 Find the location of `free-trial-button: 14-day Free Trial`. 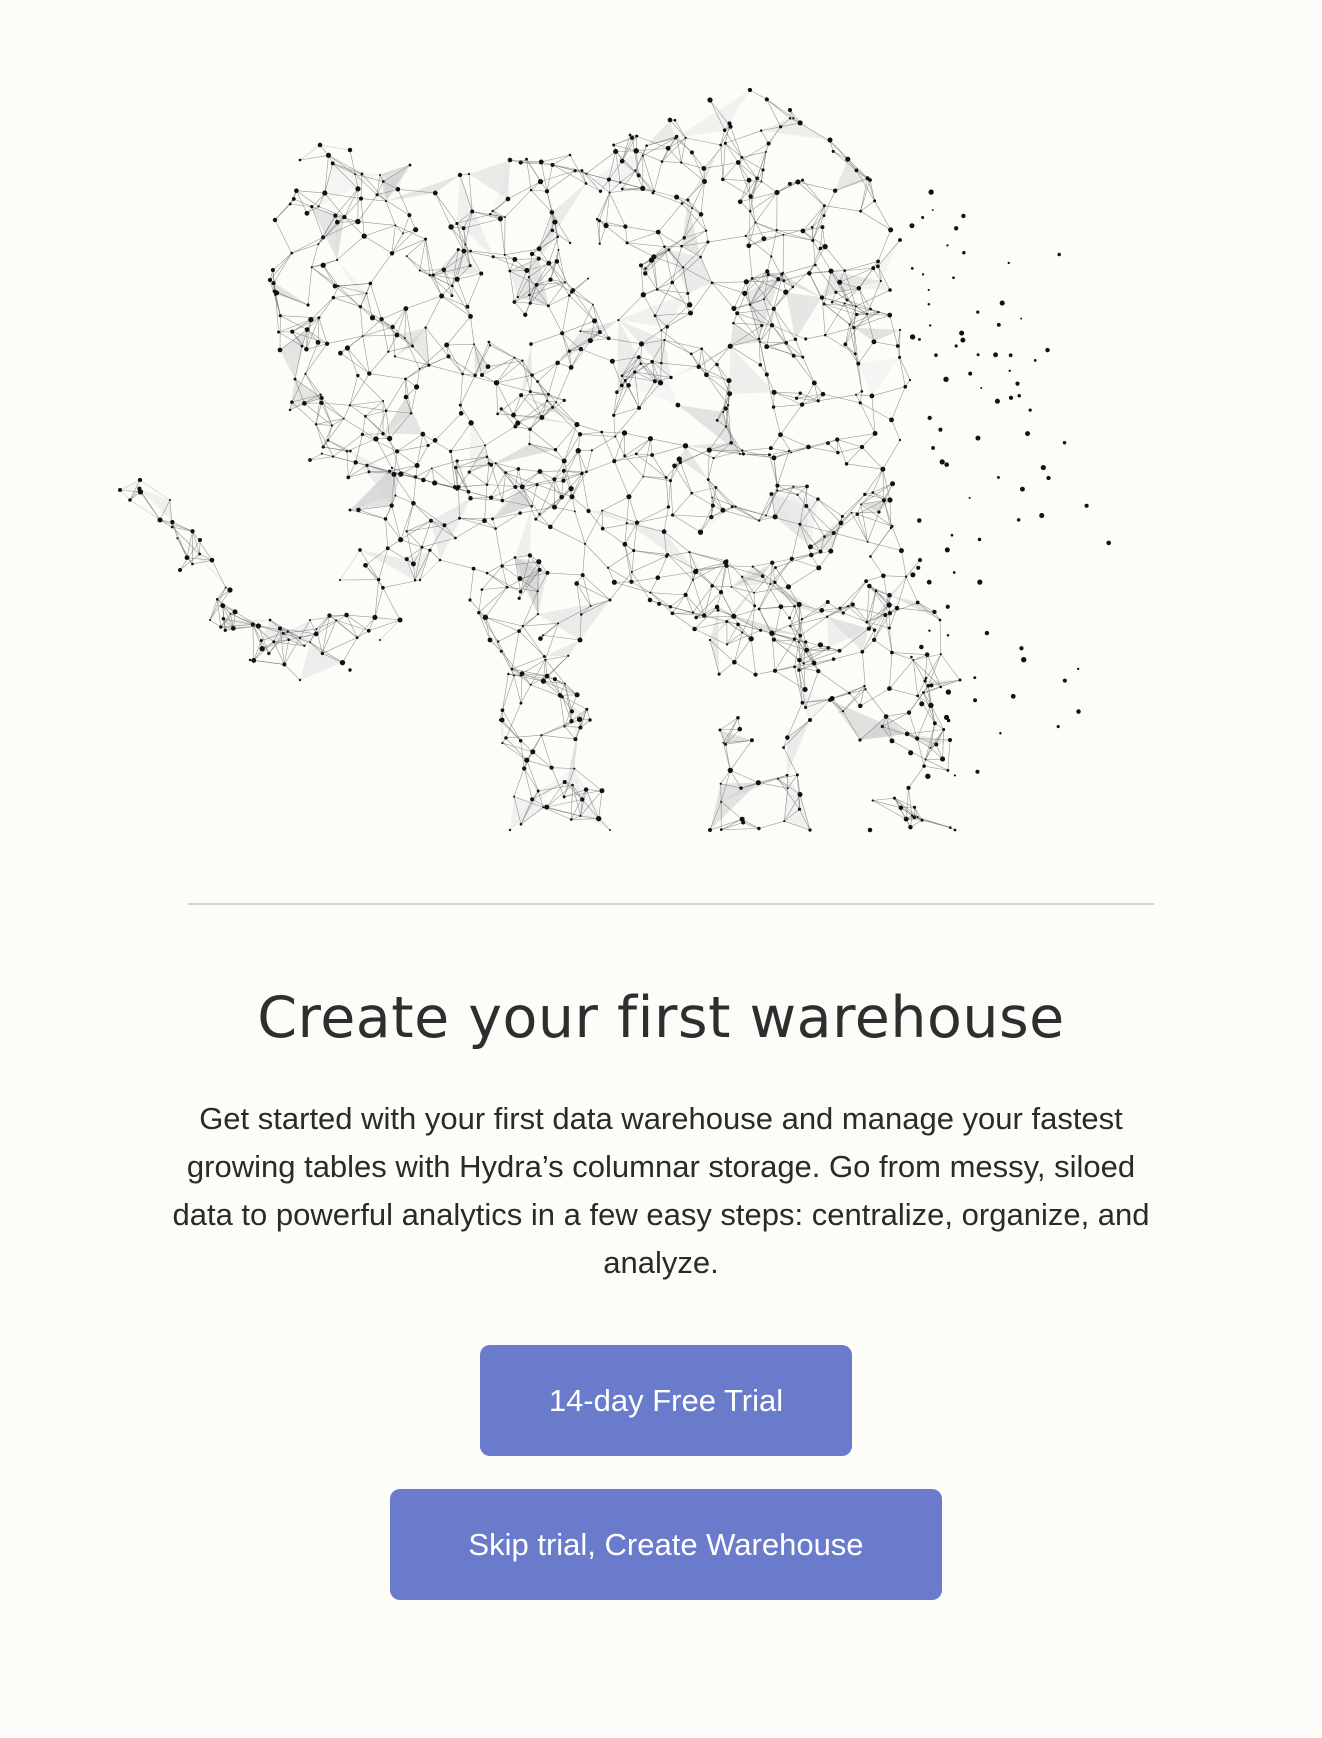

free-trial-button: 14-day Free Trial is located at coordinates (666, 1400).